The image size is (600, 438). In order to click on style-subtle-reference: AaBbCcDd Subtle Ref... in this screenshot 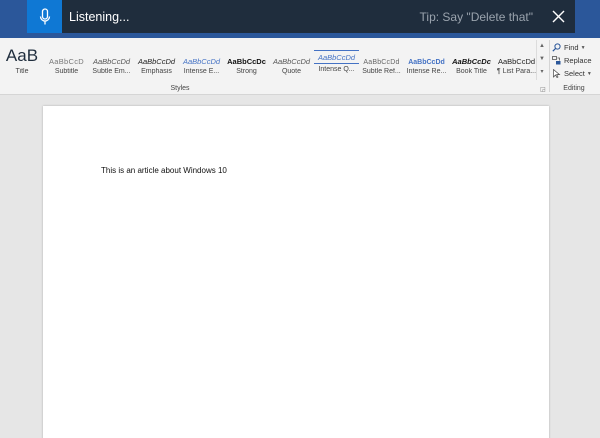, I will do `click(381, 60)`.